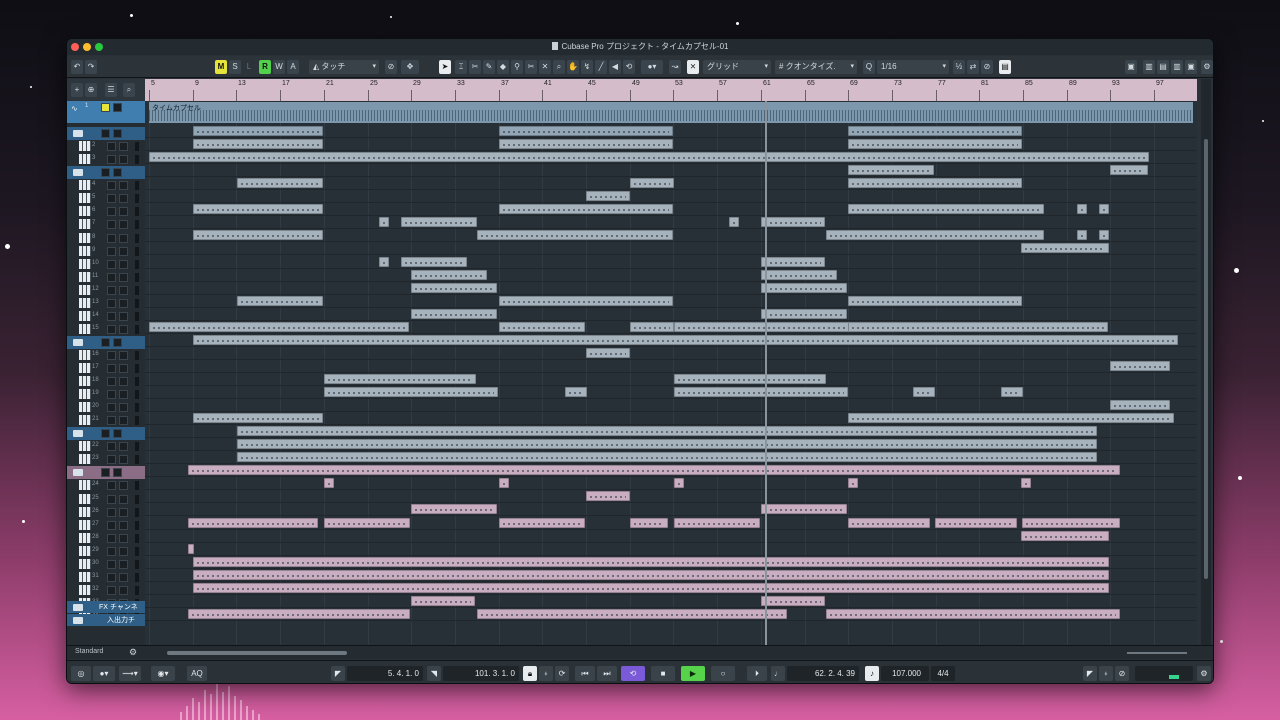 This screenshot has width=1280, height=720. What do you see at coordinates (973, 67) in the screenshot?
I see `quantize-apply-icon: ⇄` at bounding box center [973, 67].